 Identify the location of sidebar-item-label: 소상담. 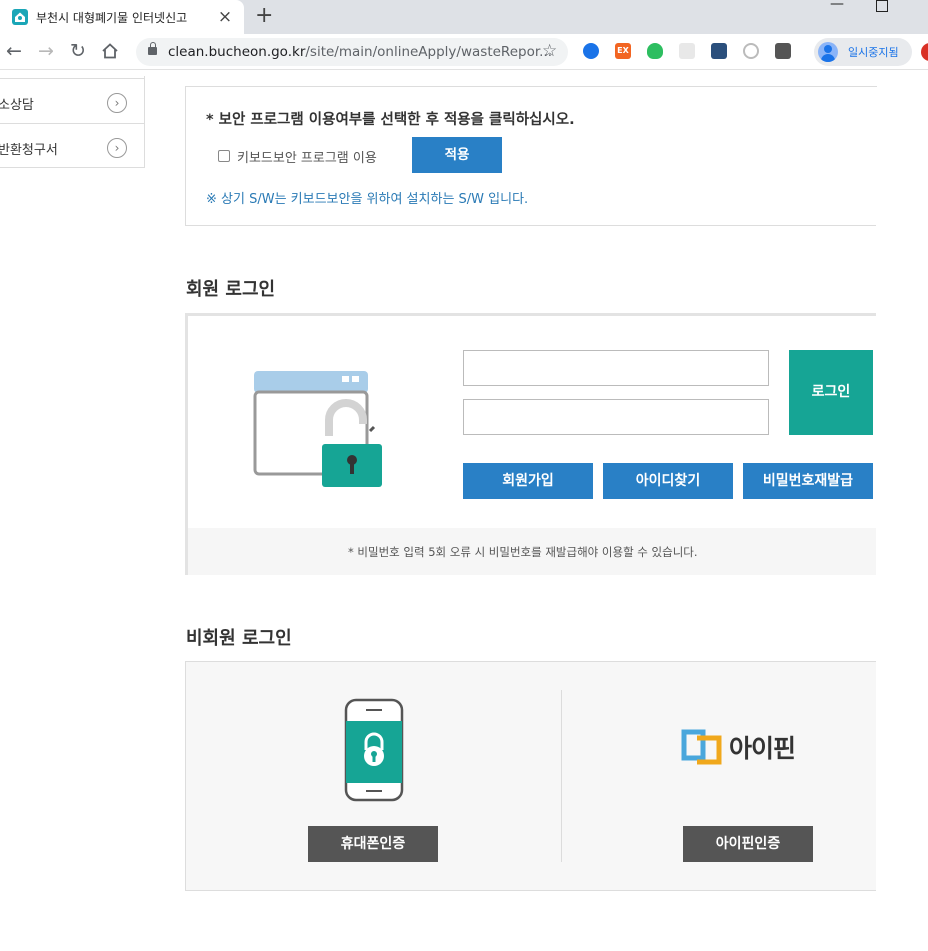
(17, 105).